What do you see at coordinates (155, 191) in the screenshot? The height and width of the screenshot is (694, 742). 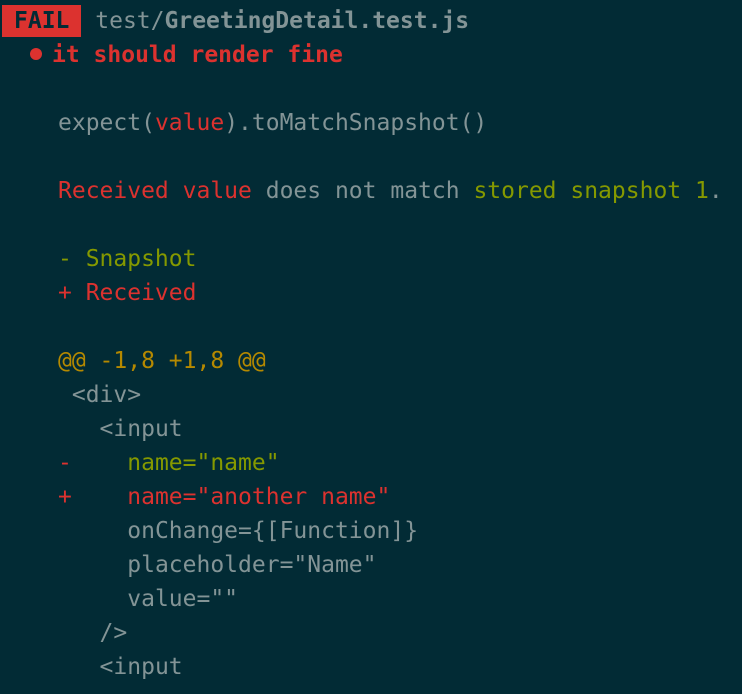 I see `received-value-text: Received value` at bounding box center [155, 191].